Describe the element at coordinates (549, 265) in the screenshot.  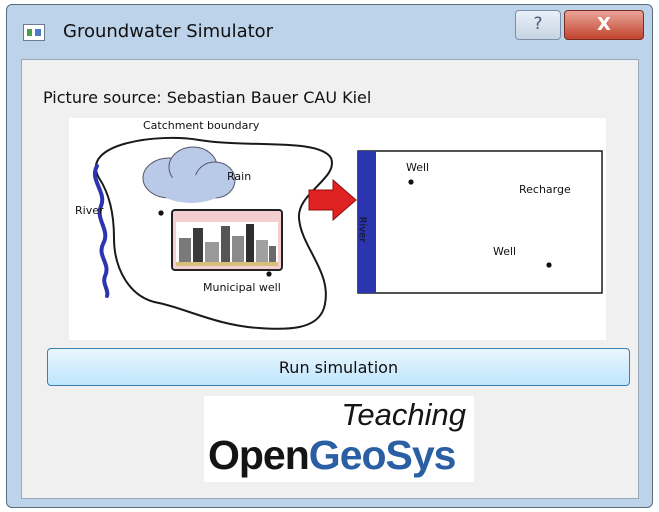
I see `model-well-bottom-point` at that location.